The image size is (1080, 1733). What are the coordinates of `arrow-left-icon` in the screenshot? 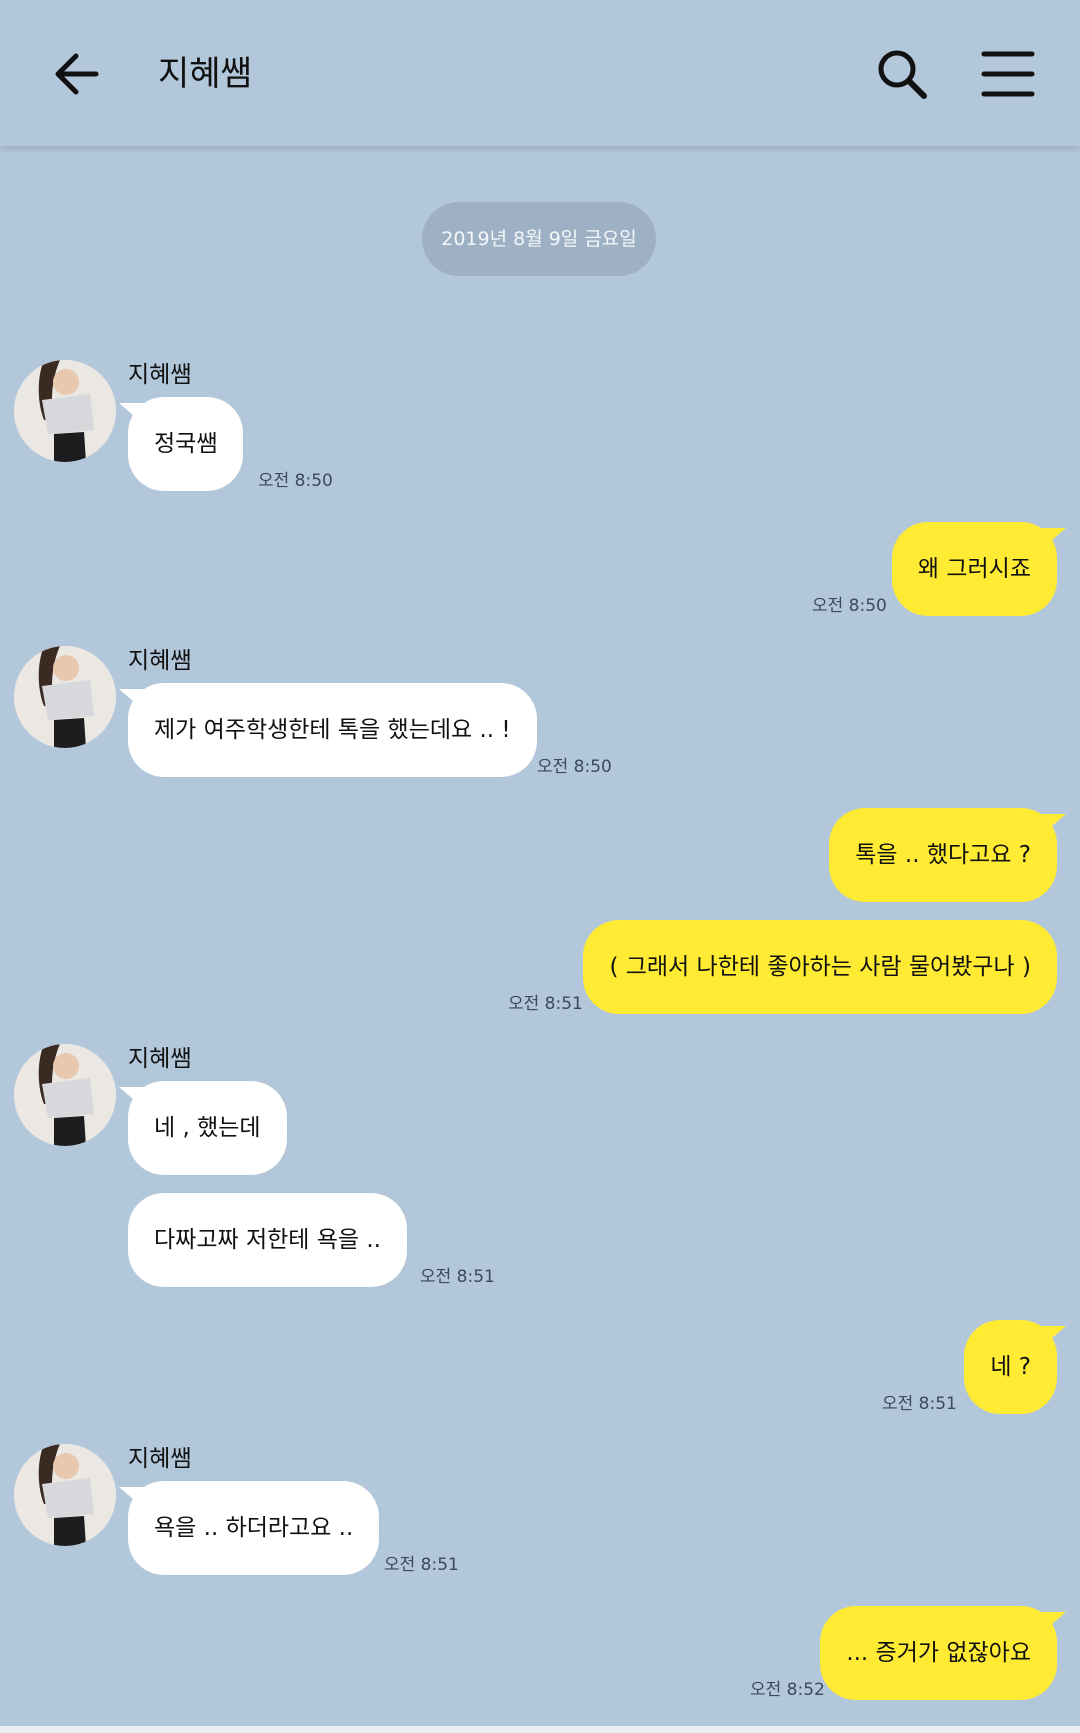 It's located at (77, 74).